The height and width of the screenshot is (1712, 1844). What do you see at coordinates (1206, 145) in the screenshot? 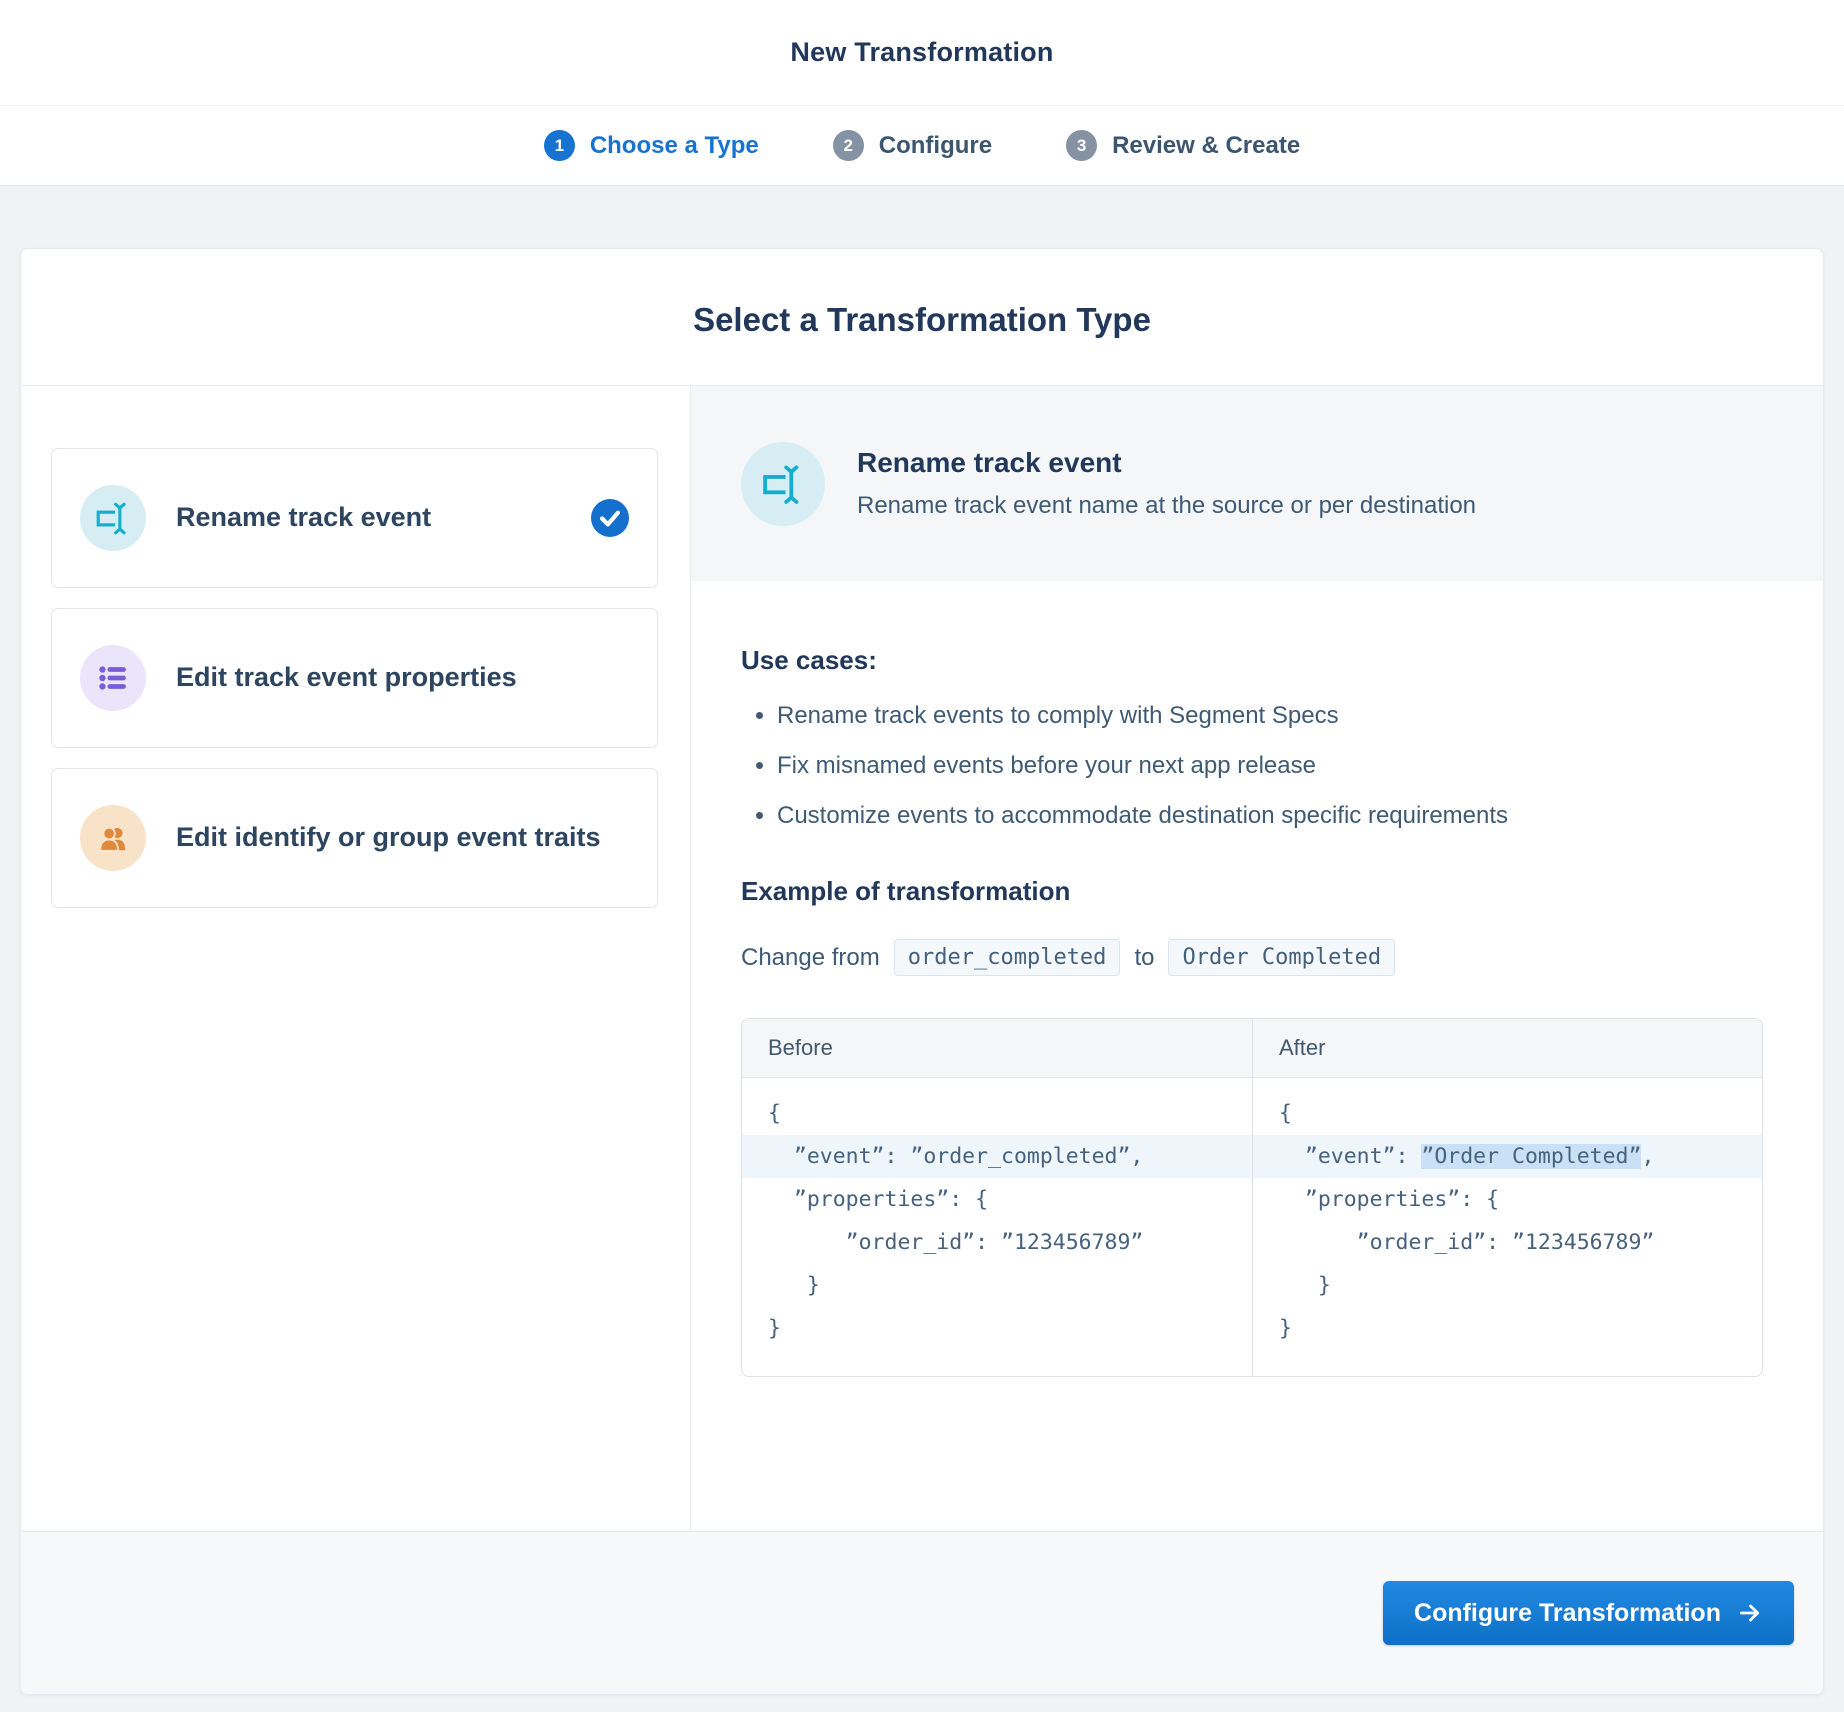
I see `step-3-label: Review & Create` at bounding box center [1206, 145].